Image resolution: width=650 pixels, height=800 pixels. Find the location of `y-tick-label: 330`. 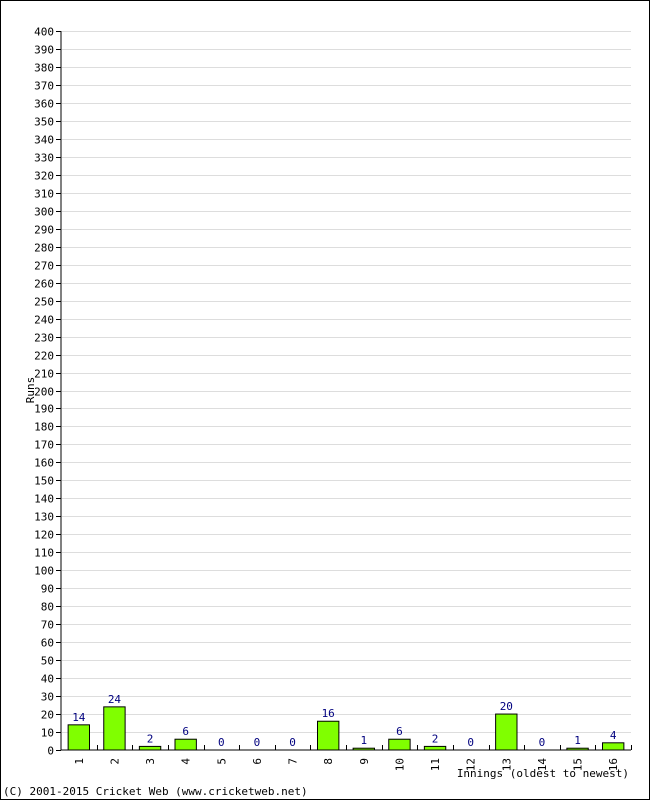

y-tick-label: 330 is located at coordinates (44, 158).